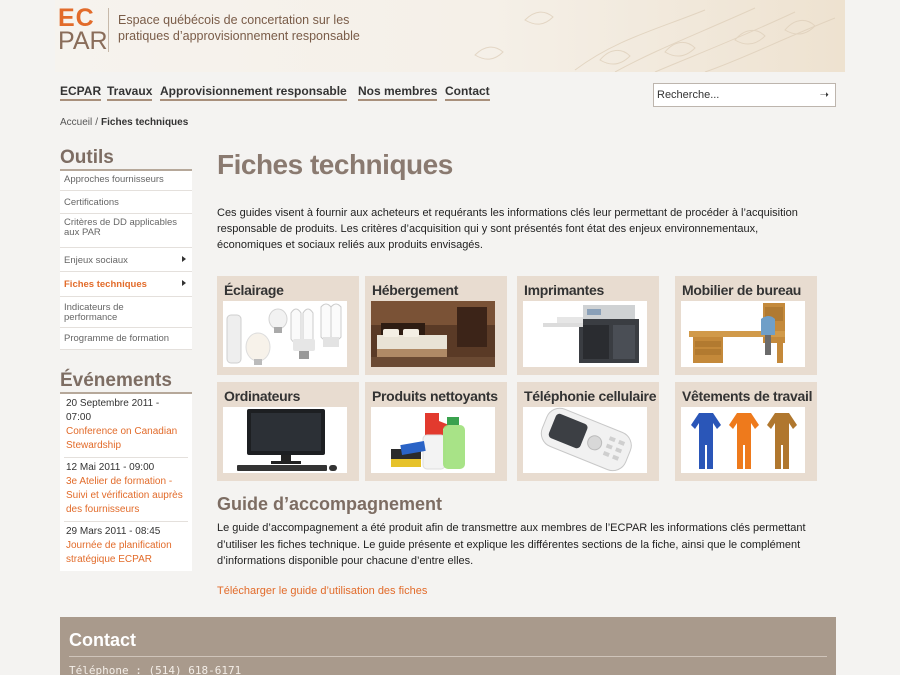 This screenshot has width=900, height=675. What do you see at coordinates (448, 656) in the screenshot?
I see `footer-divider` at bounding box center [448, 656].